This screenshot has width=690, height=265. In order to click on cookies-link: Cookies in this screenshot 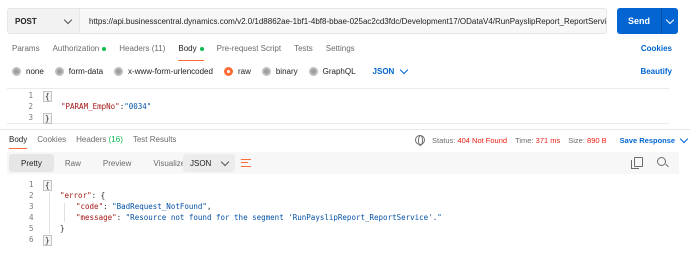, I will do `click(656, 48)`.